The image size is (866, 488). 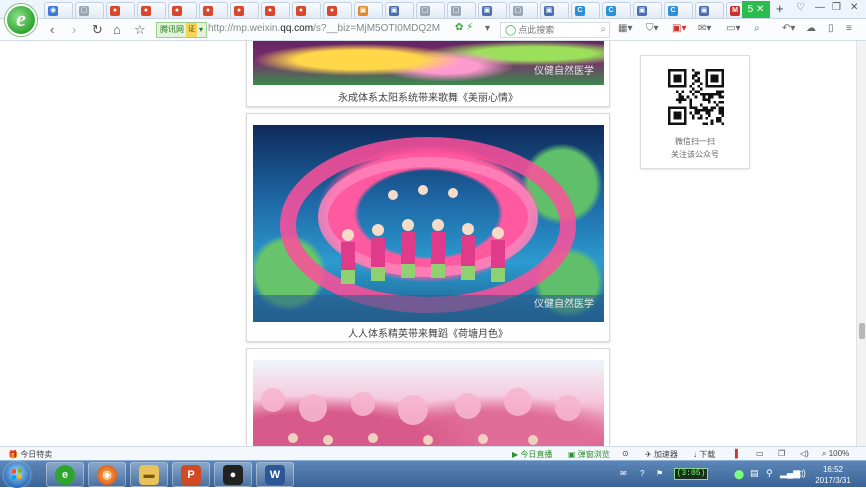 I want to click on adblock-icon: ▣▾, so click(x=679, y=28).